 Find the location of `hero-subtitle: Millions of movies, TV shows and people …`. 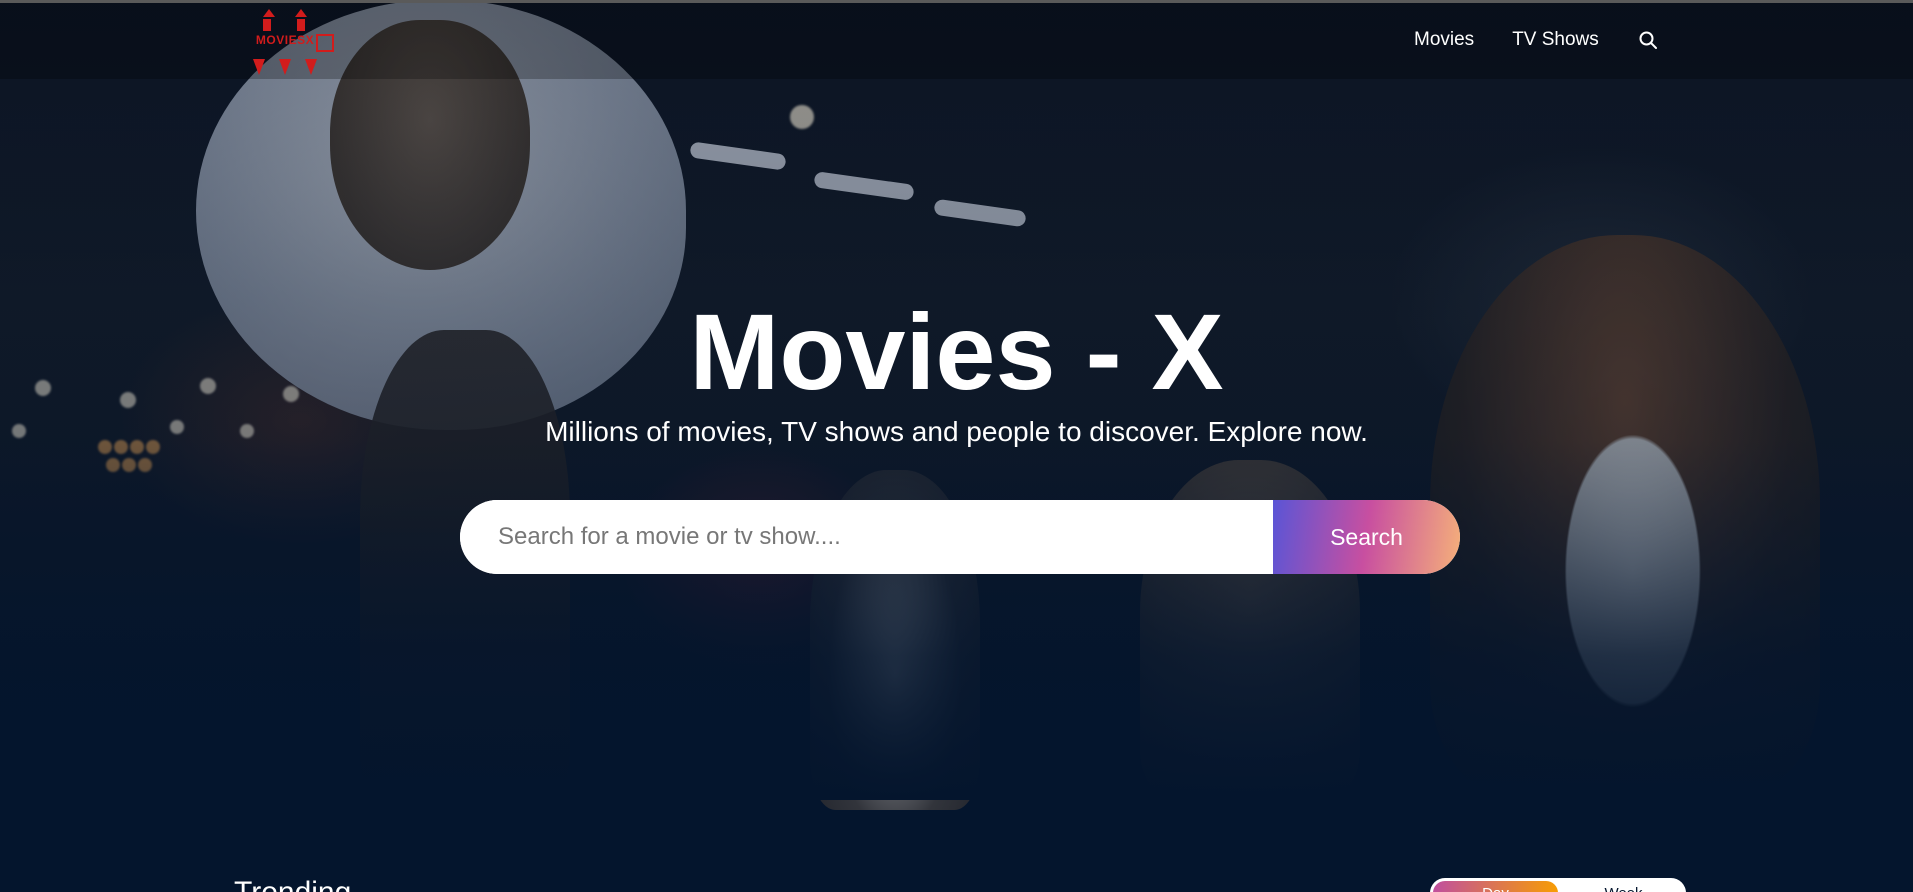

hero-subtitle: Millions of movies, TV shows and people … is located at coordinates (956, 431).